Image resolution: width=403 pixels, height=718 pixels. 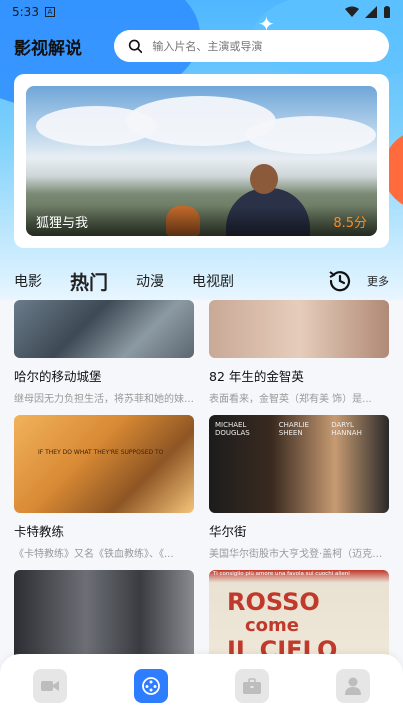 I want to click on video-camera-icon, so click(x=50, y=686).